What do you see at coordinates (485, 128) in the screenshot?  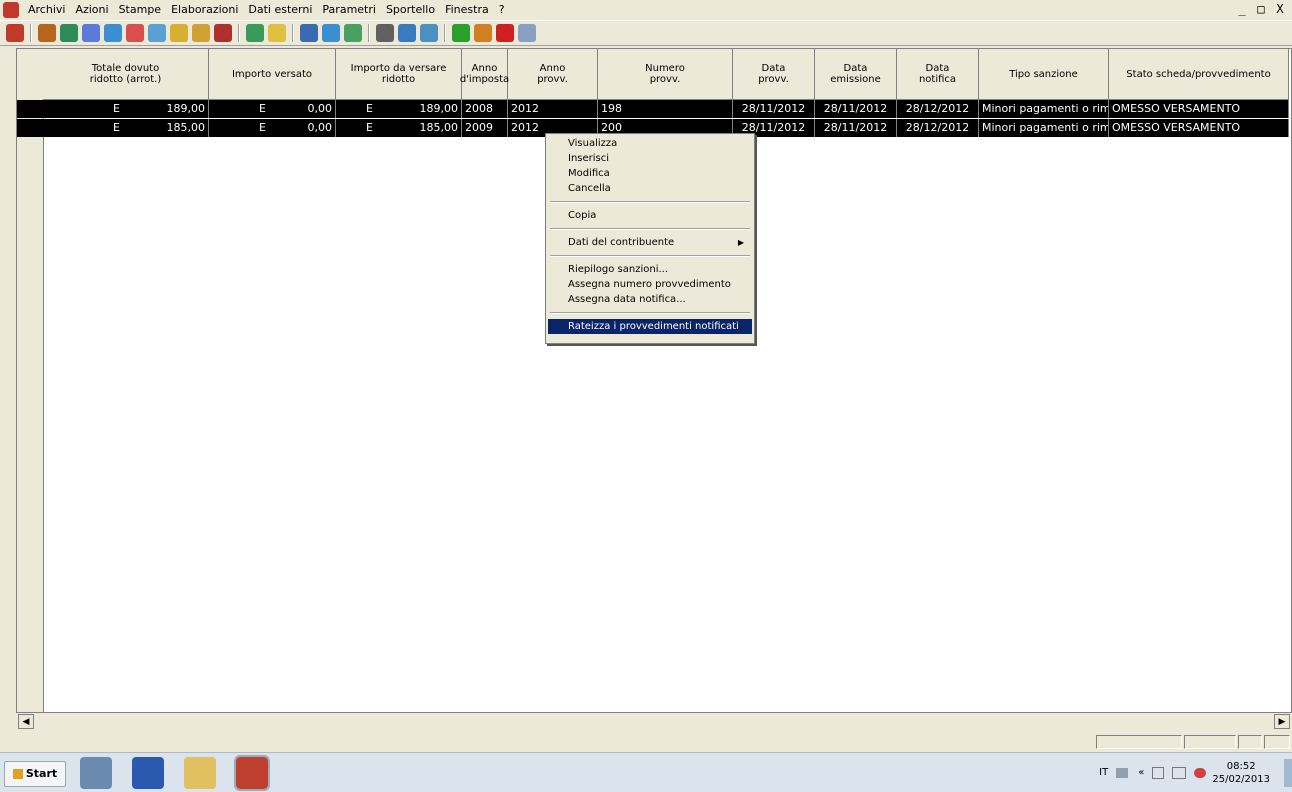 I see `cell-anno-imposta: 2009` at bounding box center [485, 128].